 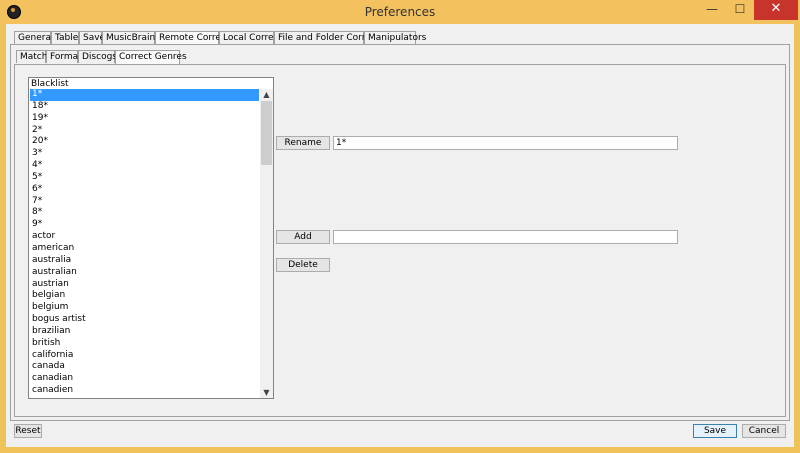 I want to click on list-item: 5*, so click(x=144, y=178).